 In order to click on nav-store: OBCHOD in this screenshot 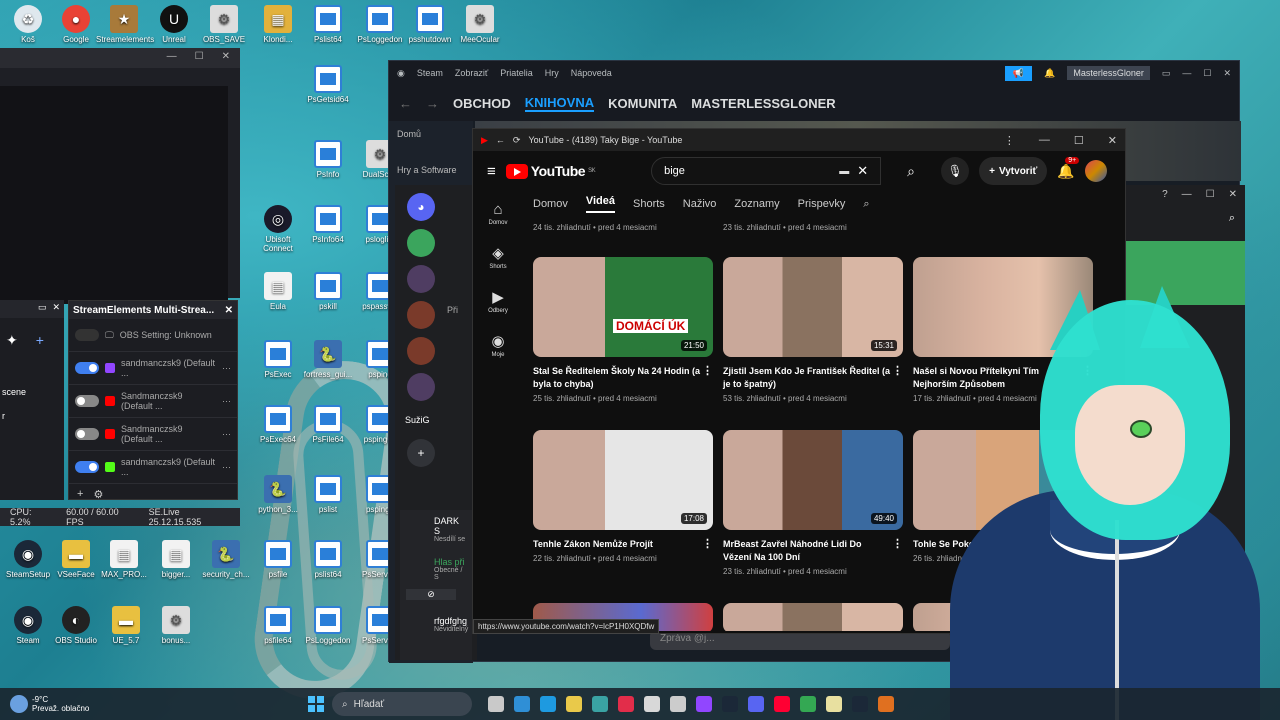, I will do `click(482, 103)`.